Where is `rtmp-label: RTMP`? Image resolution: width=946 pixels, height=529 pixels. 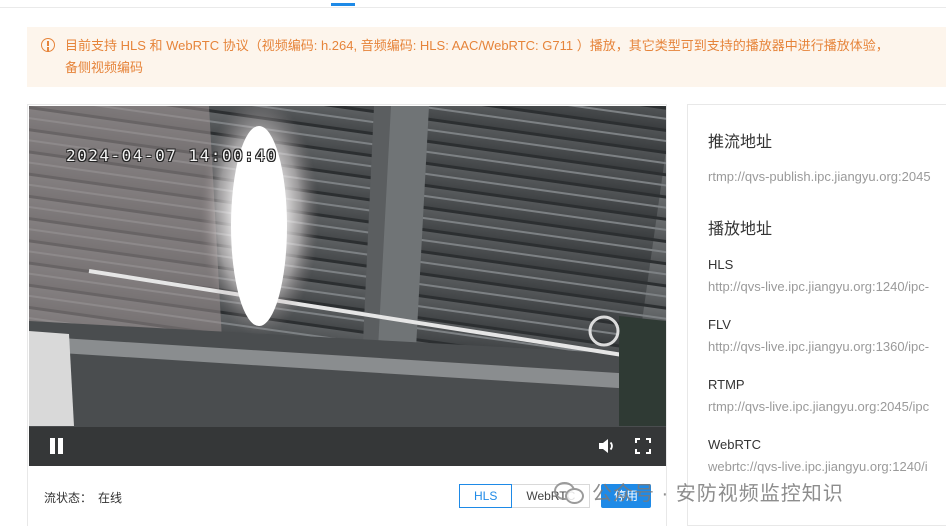 rtmp-label: RTMP is located at coordinates (726, 384).